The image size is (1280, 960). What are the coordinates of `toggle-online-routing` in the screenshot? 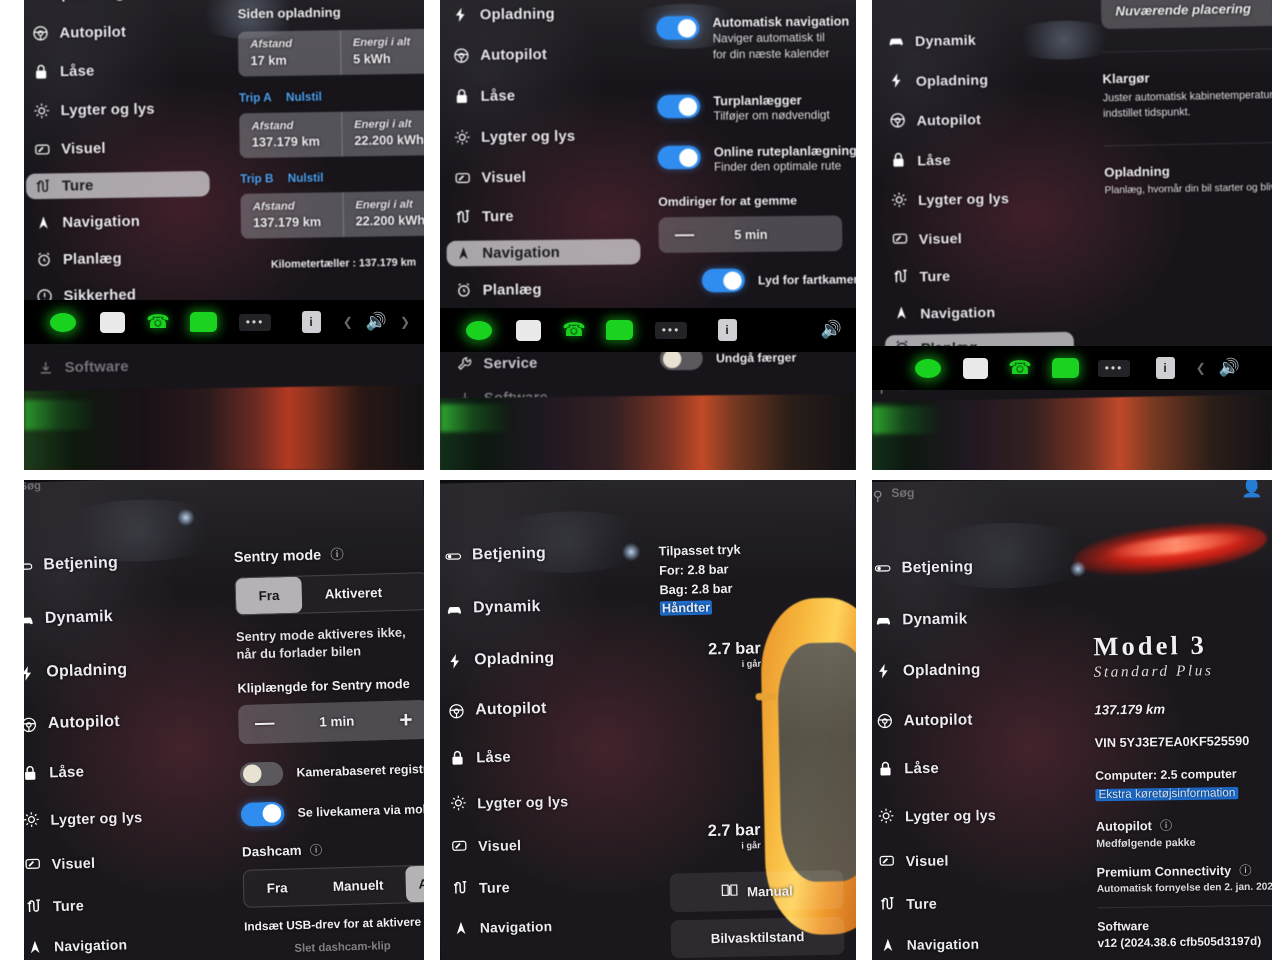 It's located at (679, 157).